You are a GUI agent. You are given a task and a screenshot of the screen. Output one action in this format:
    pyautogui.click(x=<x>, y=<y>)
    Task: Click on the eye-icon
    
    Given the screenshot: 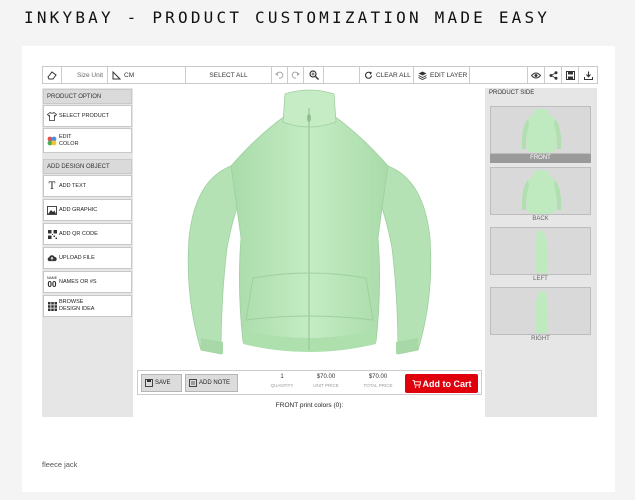 What is the action you would take?
    pyautogui.click(x=536, y=75)
    